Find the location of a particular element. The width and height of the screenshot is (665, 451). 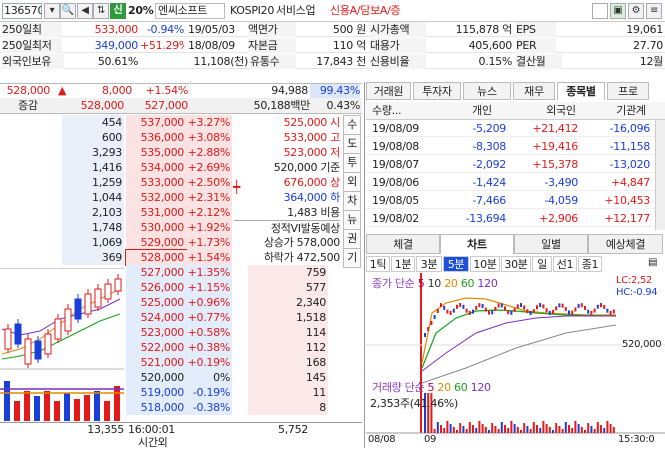

info-value: 12월 is located at coordinates (651, 61).